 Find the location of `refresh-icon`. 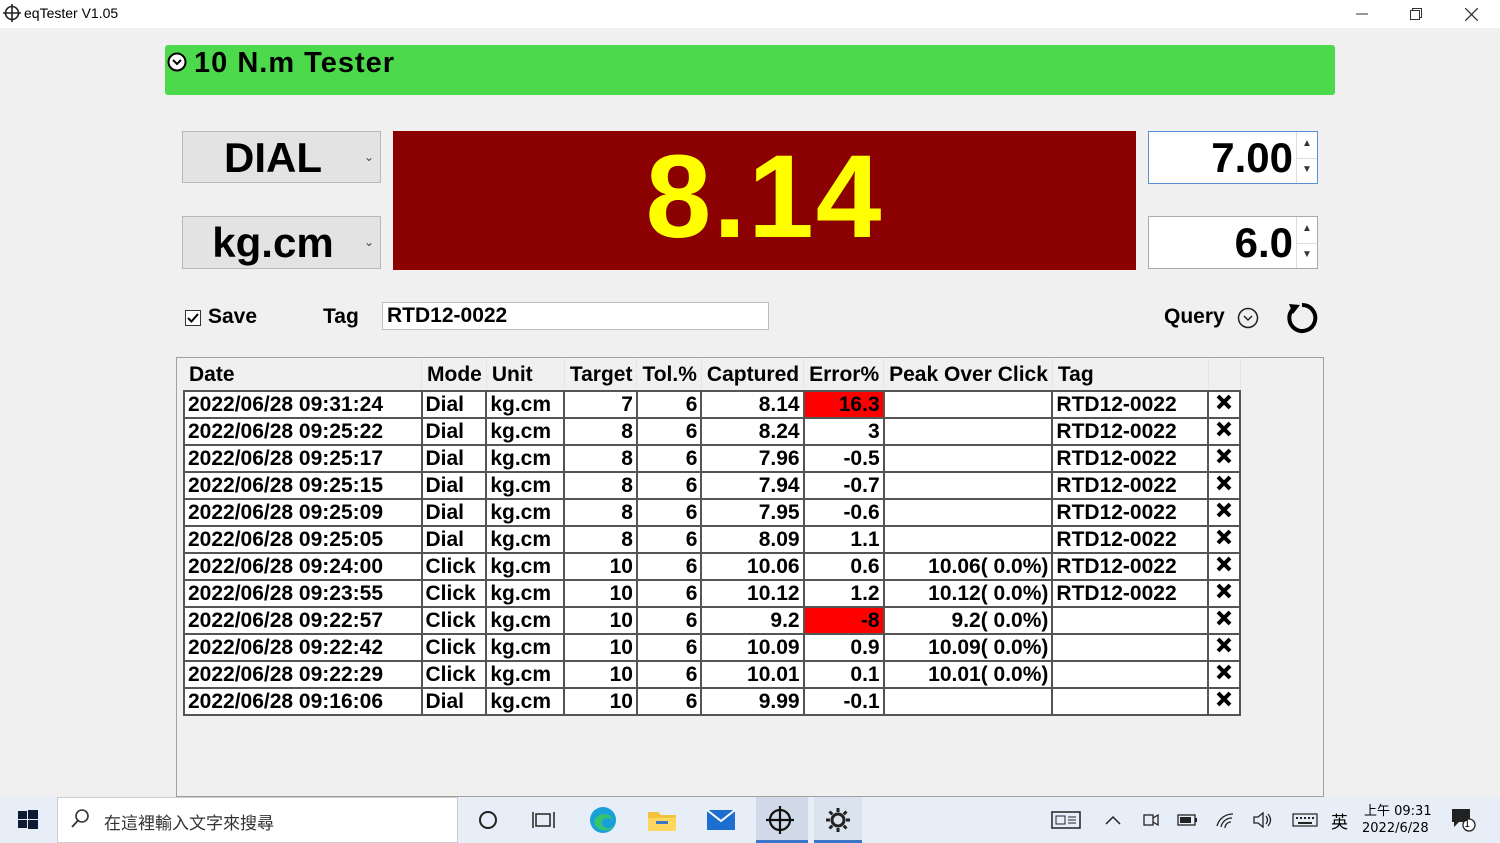

refresh-icon is located at coordinates (1302, 318).